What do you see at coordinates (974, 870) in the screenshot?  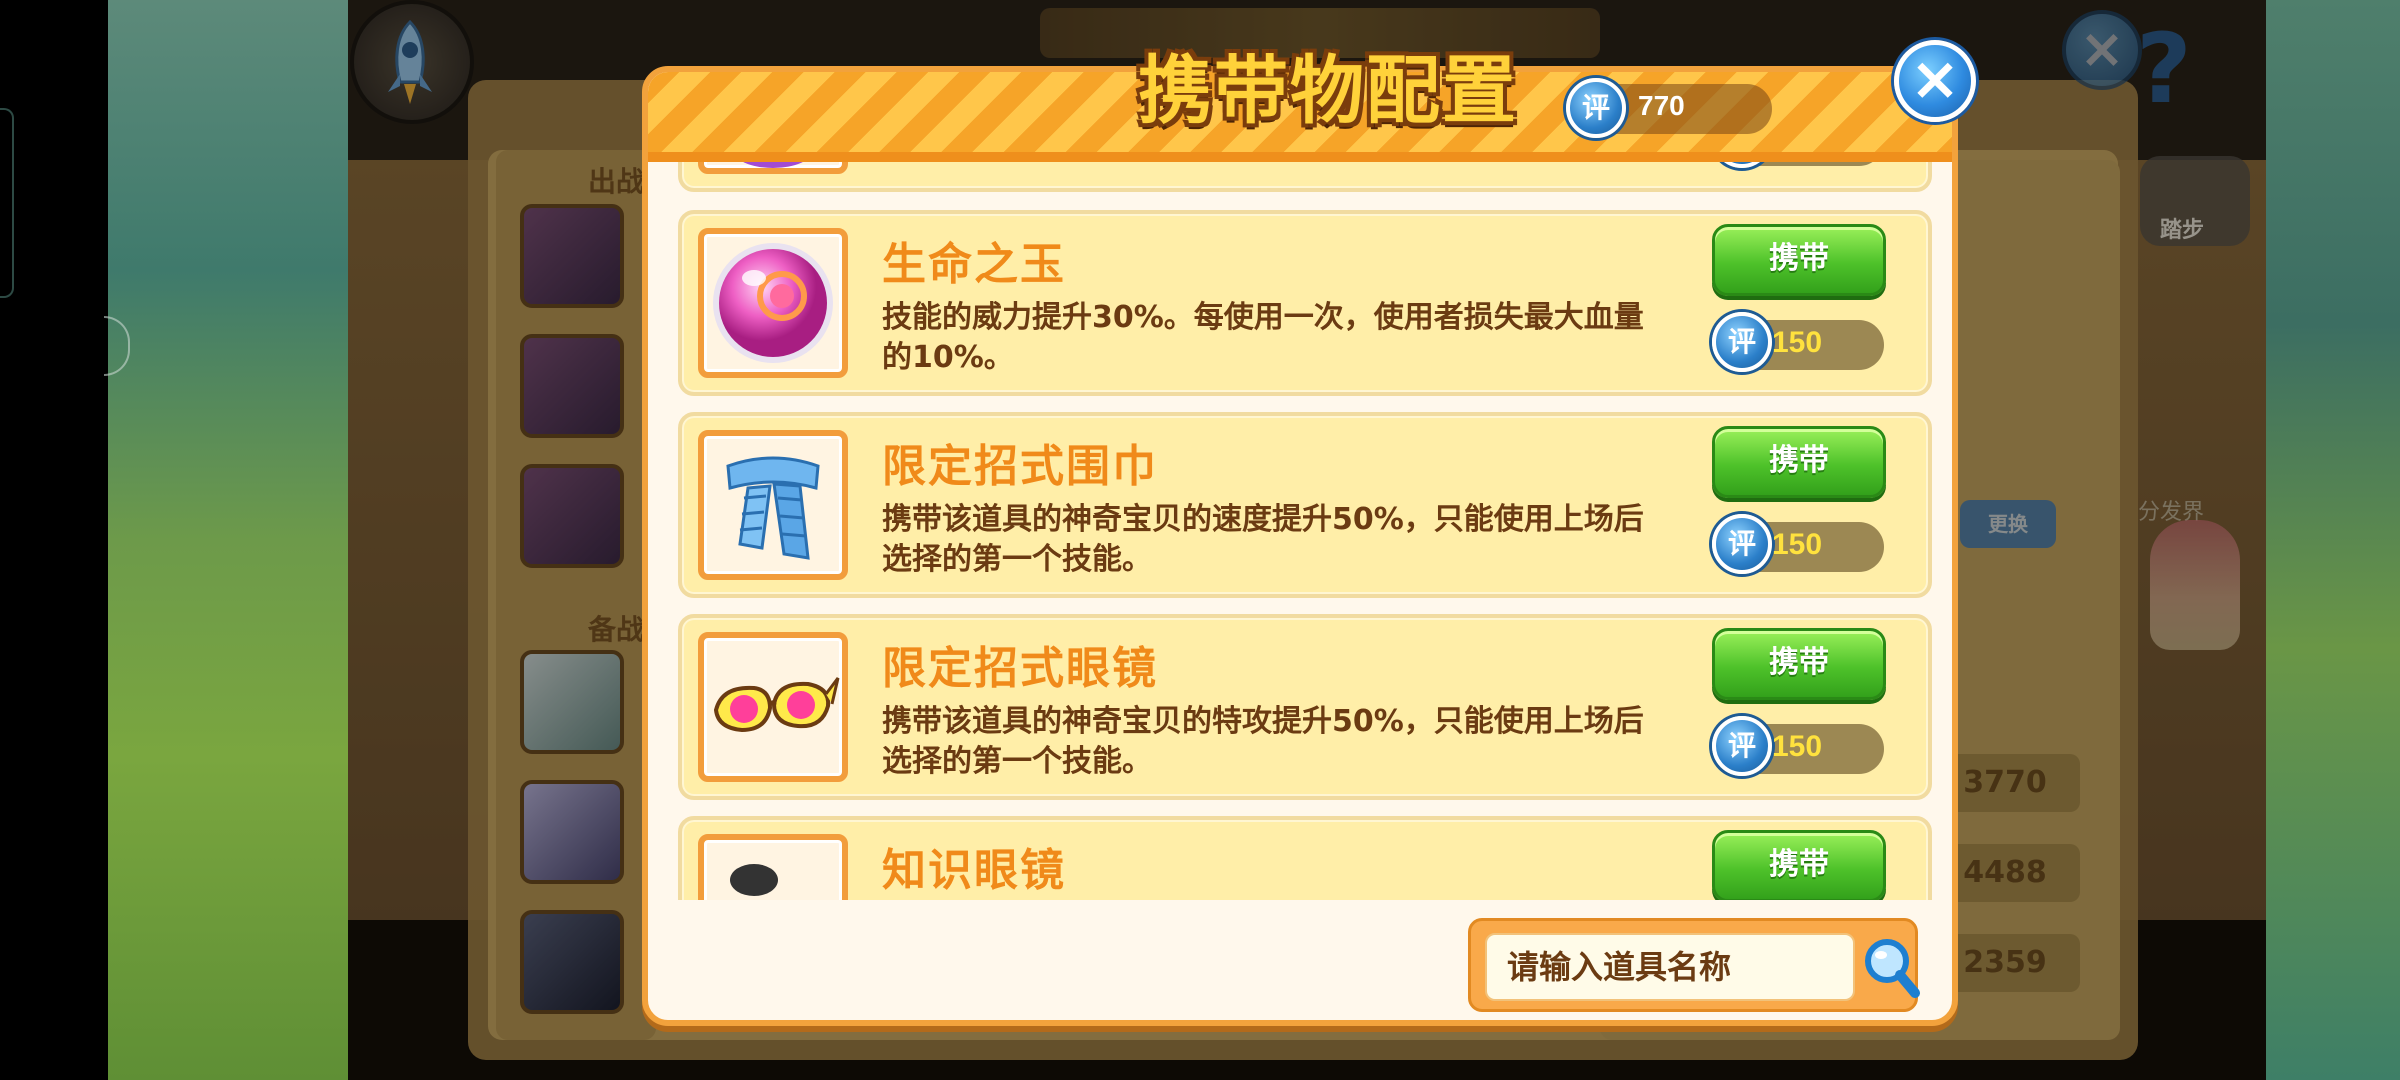 I see `item-name: 知识眼镜` at bounding box center [974, 870].